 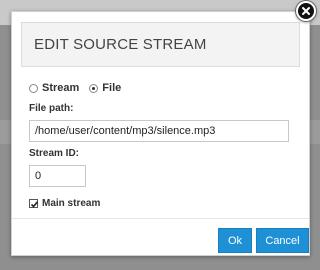 I want to click on file-path-label: File path:, so click(x=51, y=108).